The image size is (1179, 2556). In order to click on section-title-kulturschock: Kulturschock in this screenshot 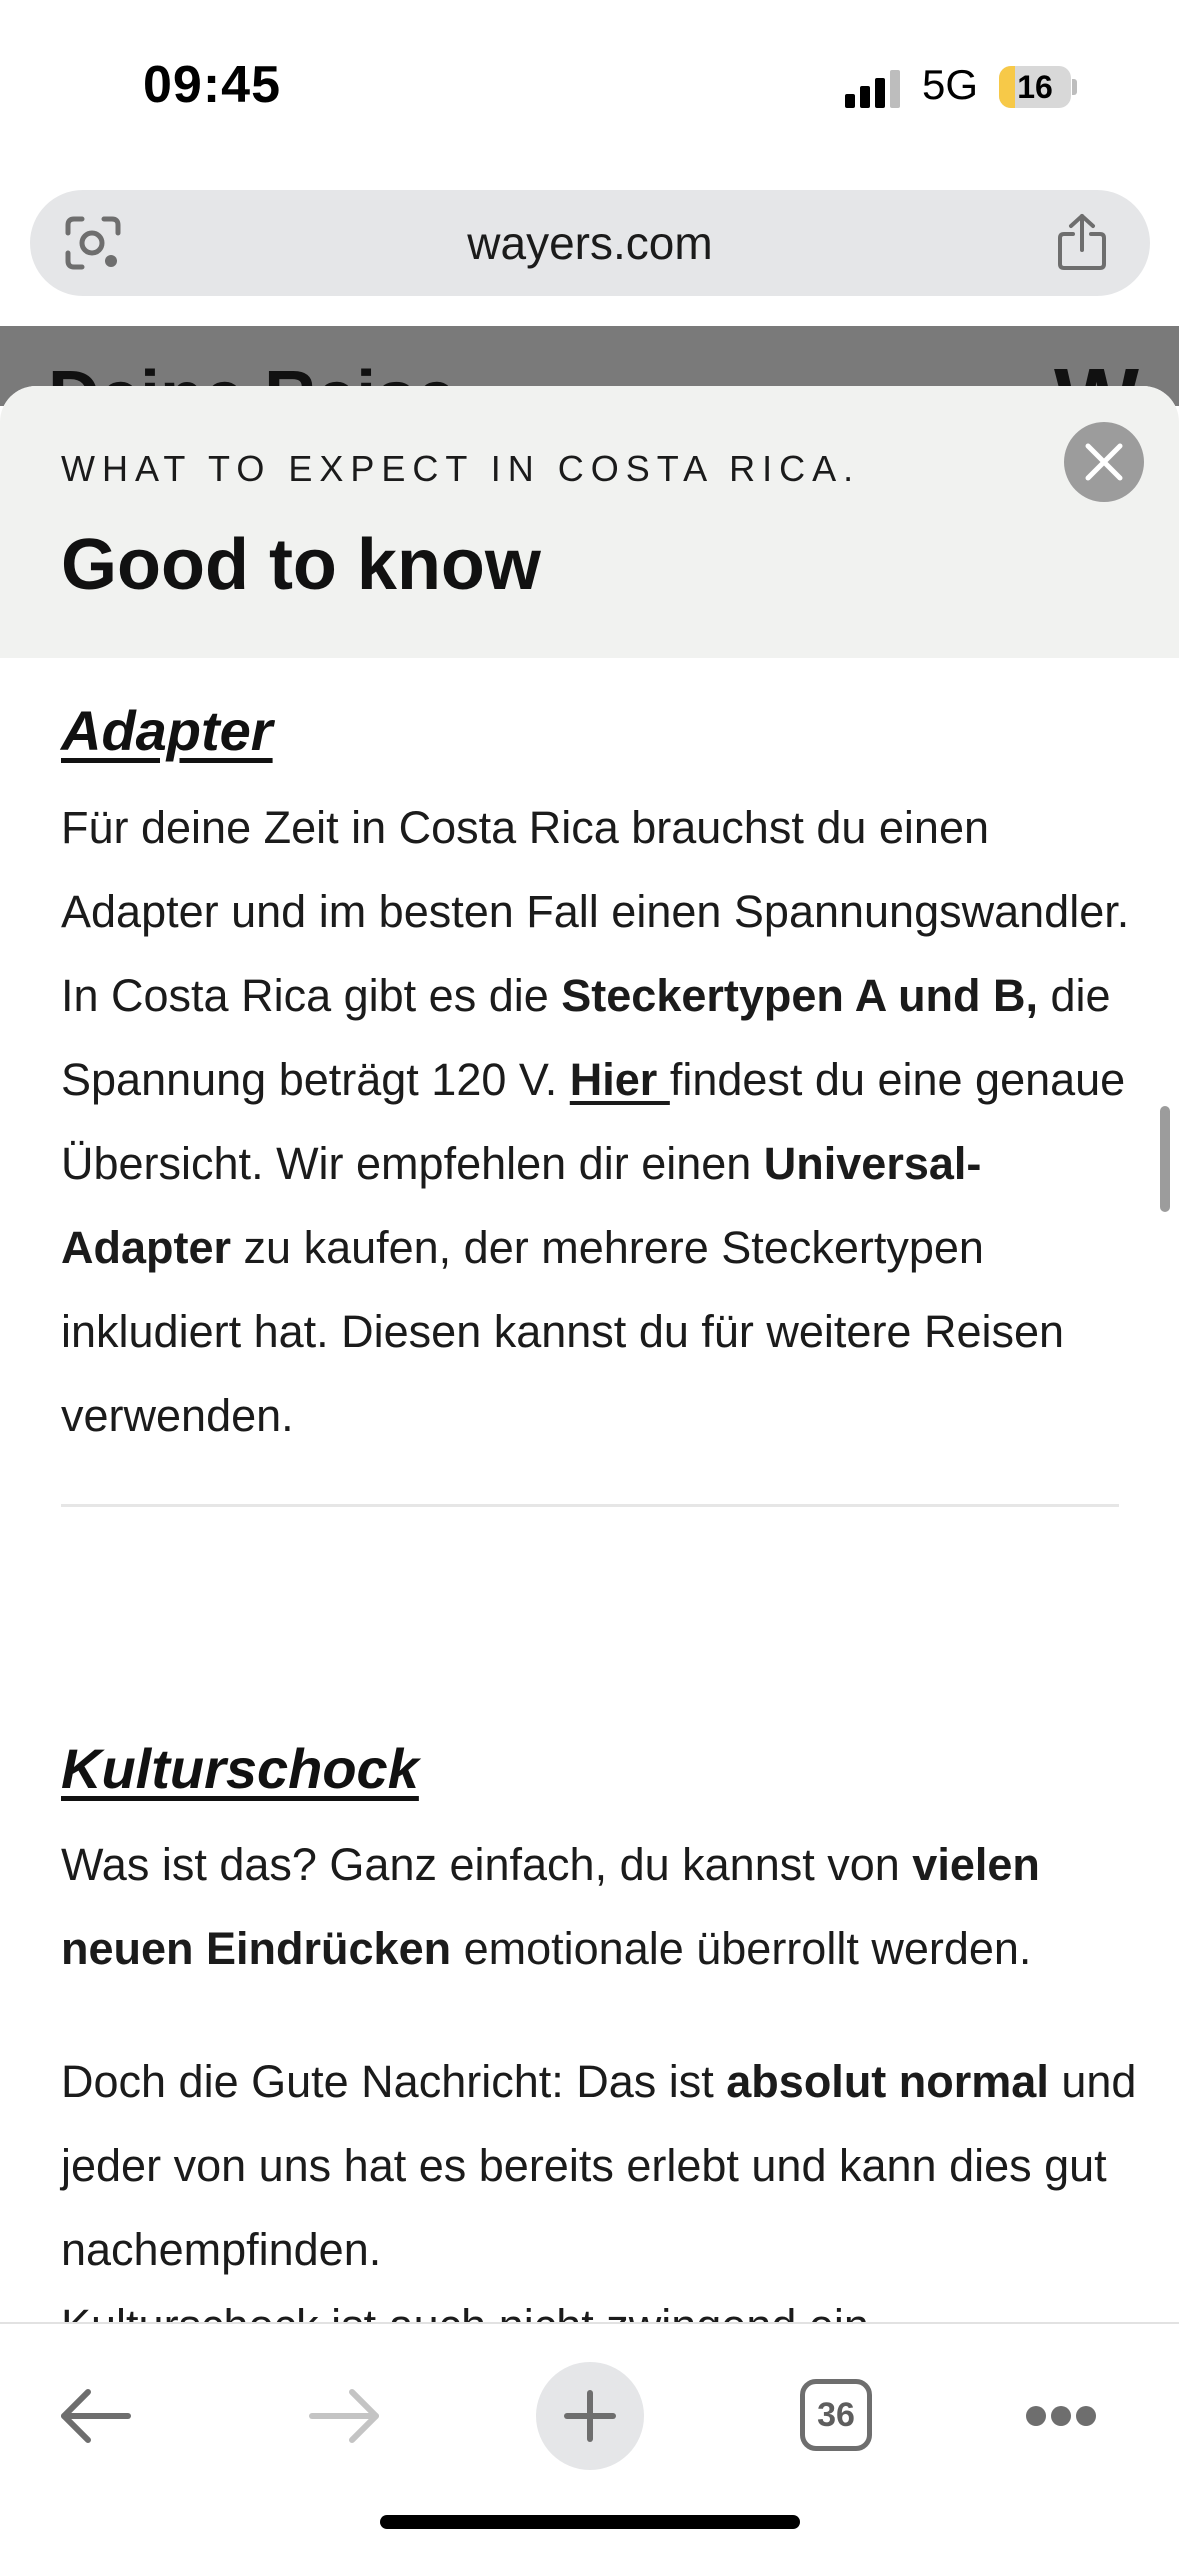, I will do `click(240, 1768)`.